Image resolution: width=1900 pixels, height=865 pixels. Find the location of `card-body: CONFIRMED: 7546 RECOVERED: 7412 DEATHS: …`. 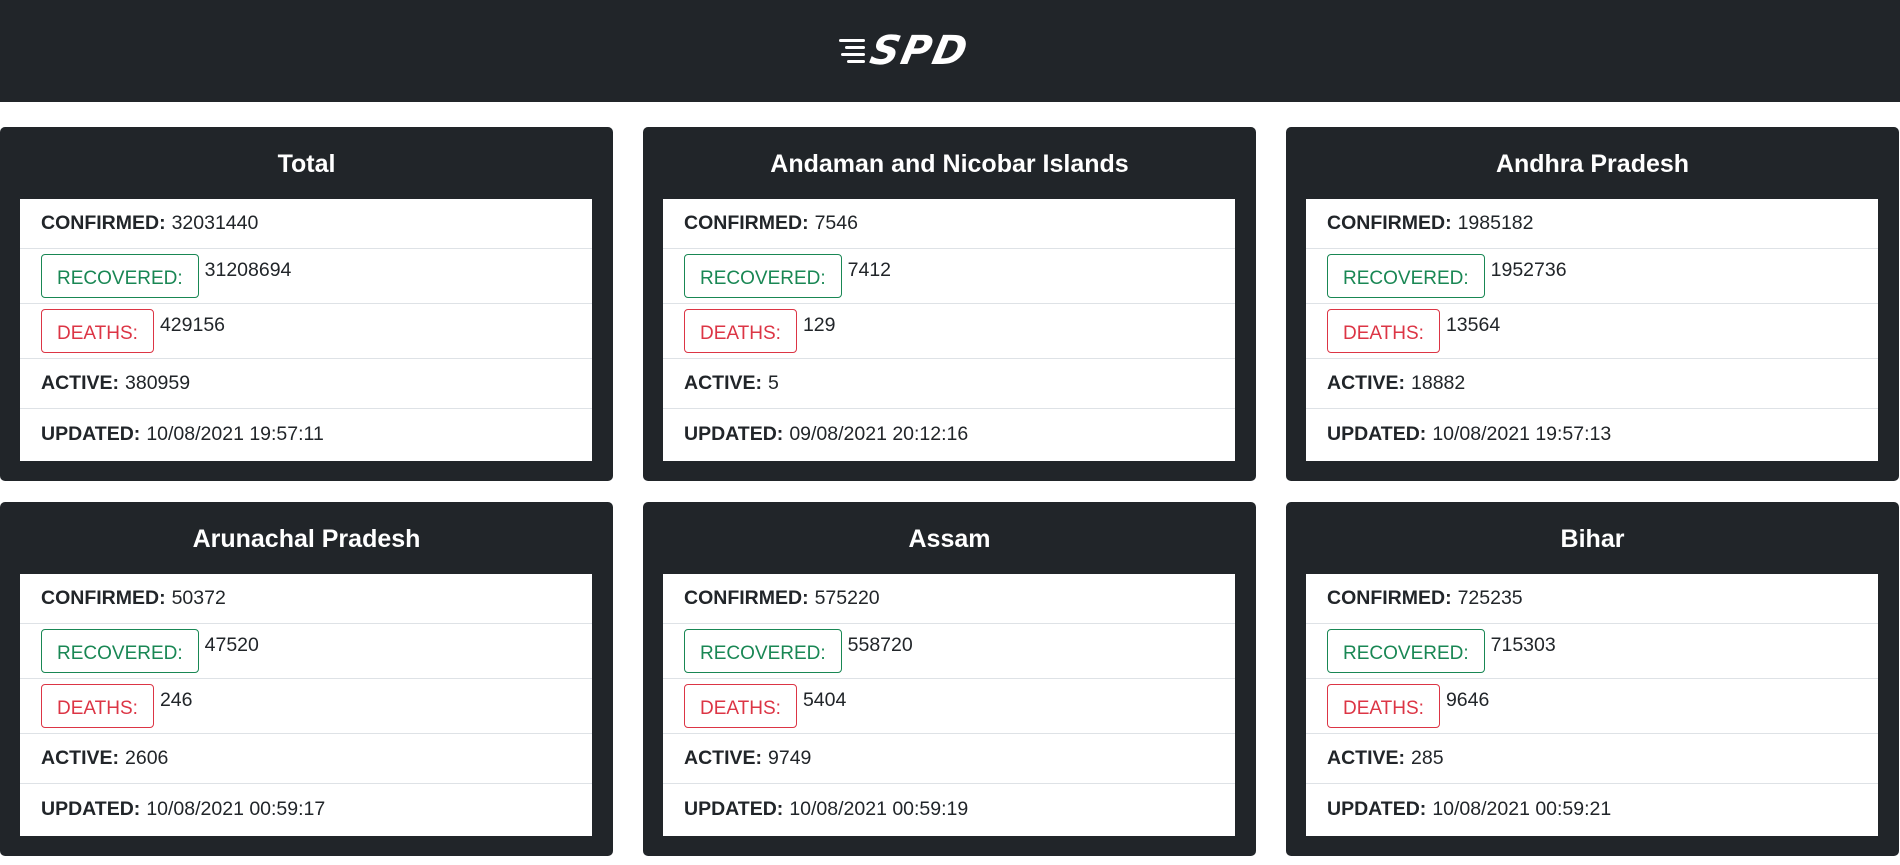

card-body: CONFIRMED: 7546 RECOVERED: 7412 DEATHS: … is located at coordinates (949, 330).